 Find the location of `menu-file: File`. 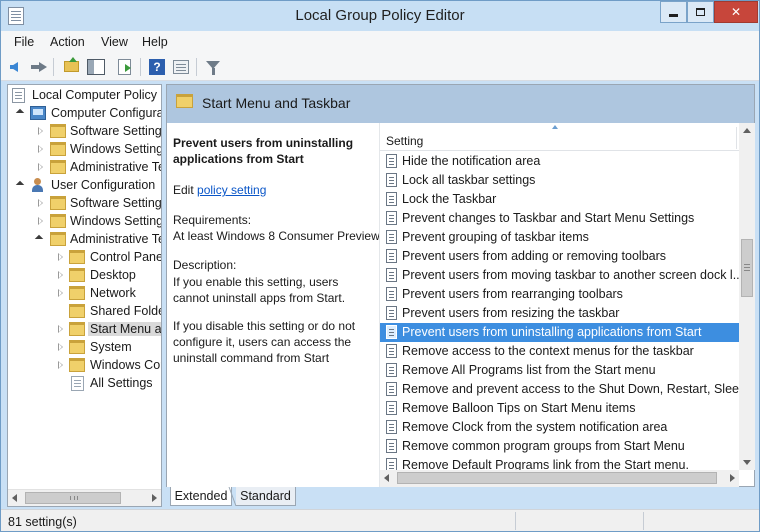

menu-file: File is located at coordinates (24, 42).